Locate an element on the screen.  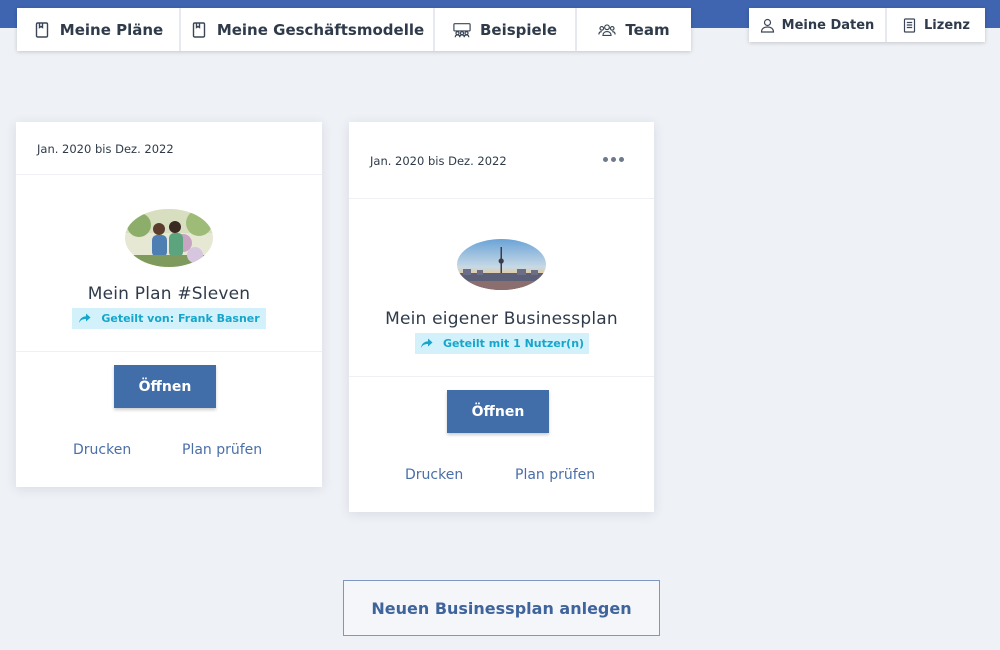
plan-book-icon is located at coordinates (42, 30).